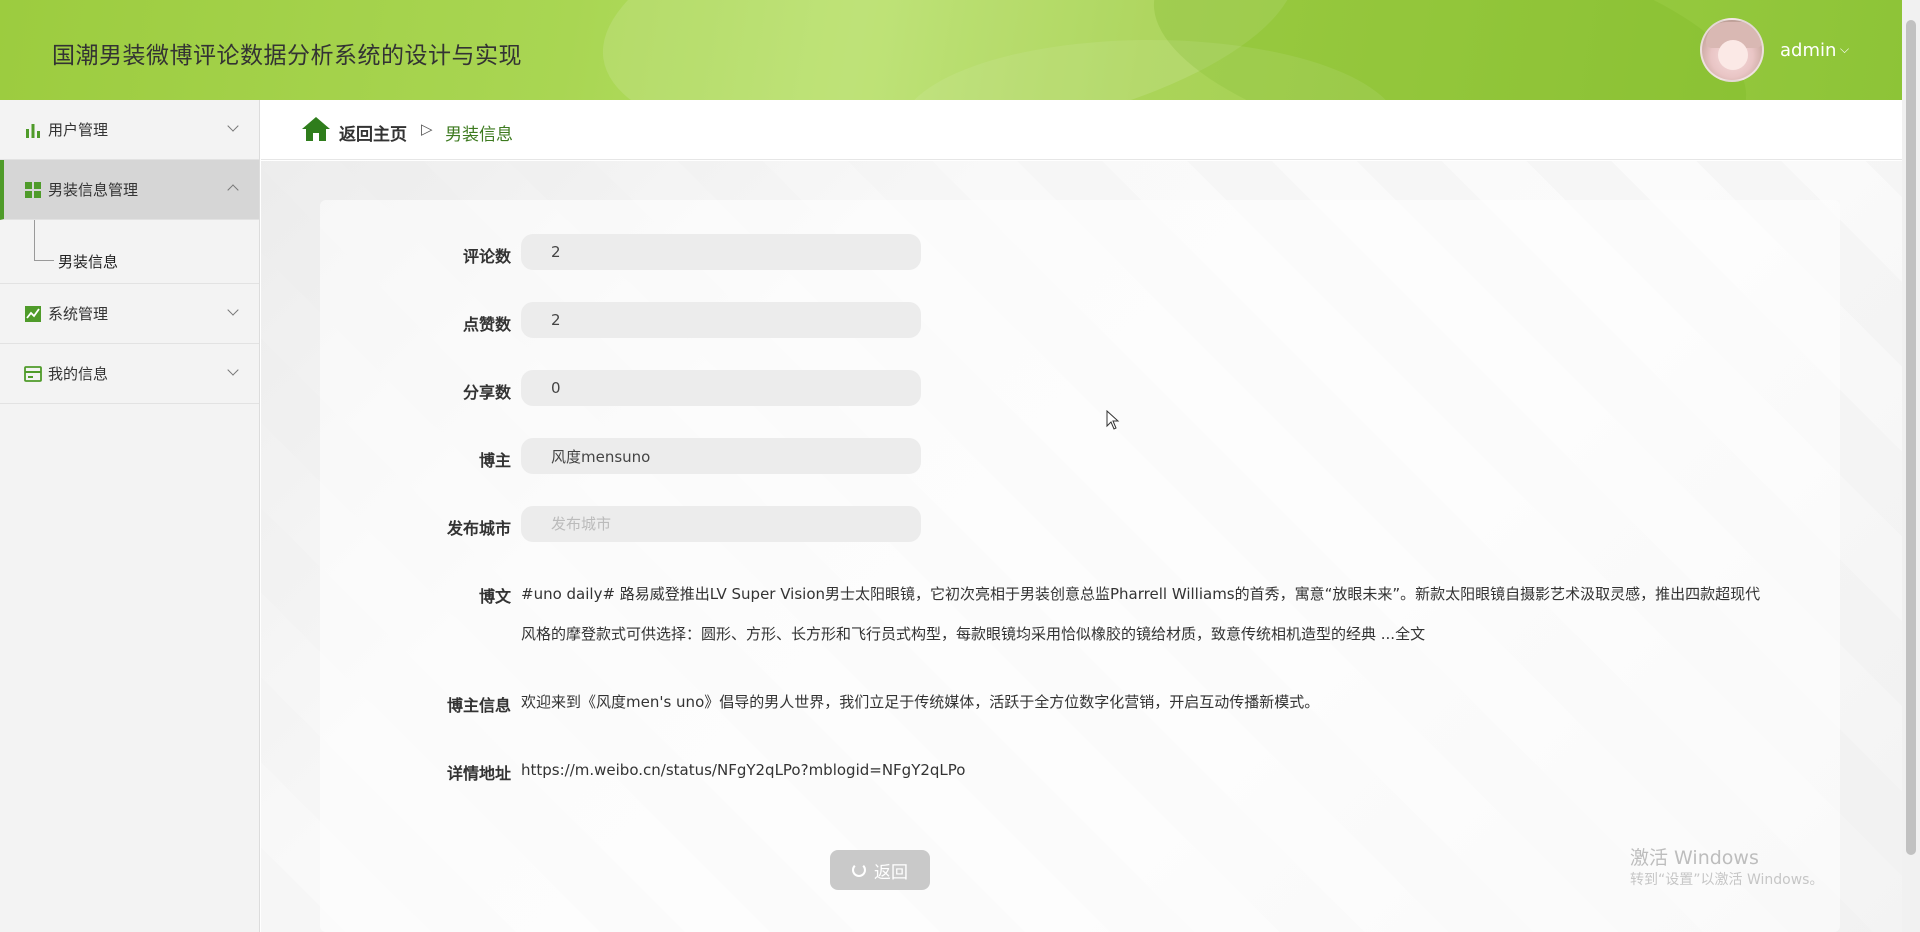 Image resolution: width=1920 pixels, height=932 pixels. Describe the element at coordinates (951, 50) in the screenshot. I see `top-header: 国潮男装微博评论数据分析系统的设计与实现 admin ⌵` at that location.